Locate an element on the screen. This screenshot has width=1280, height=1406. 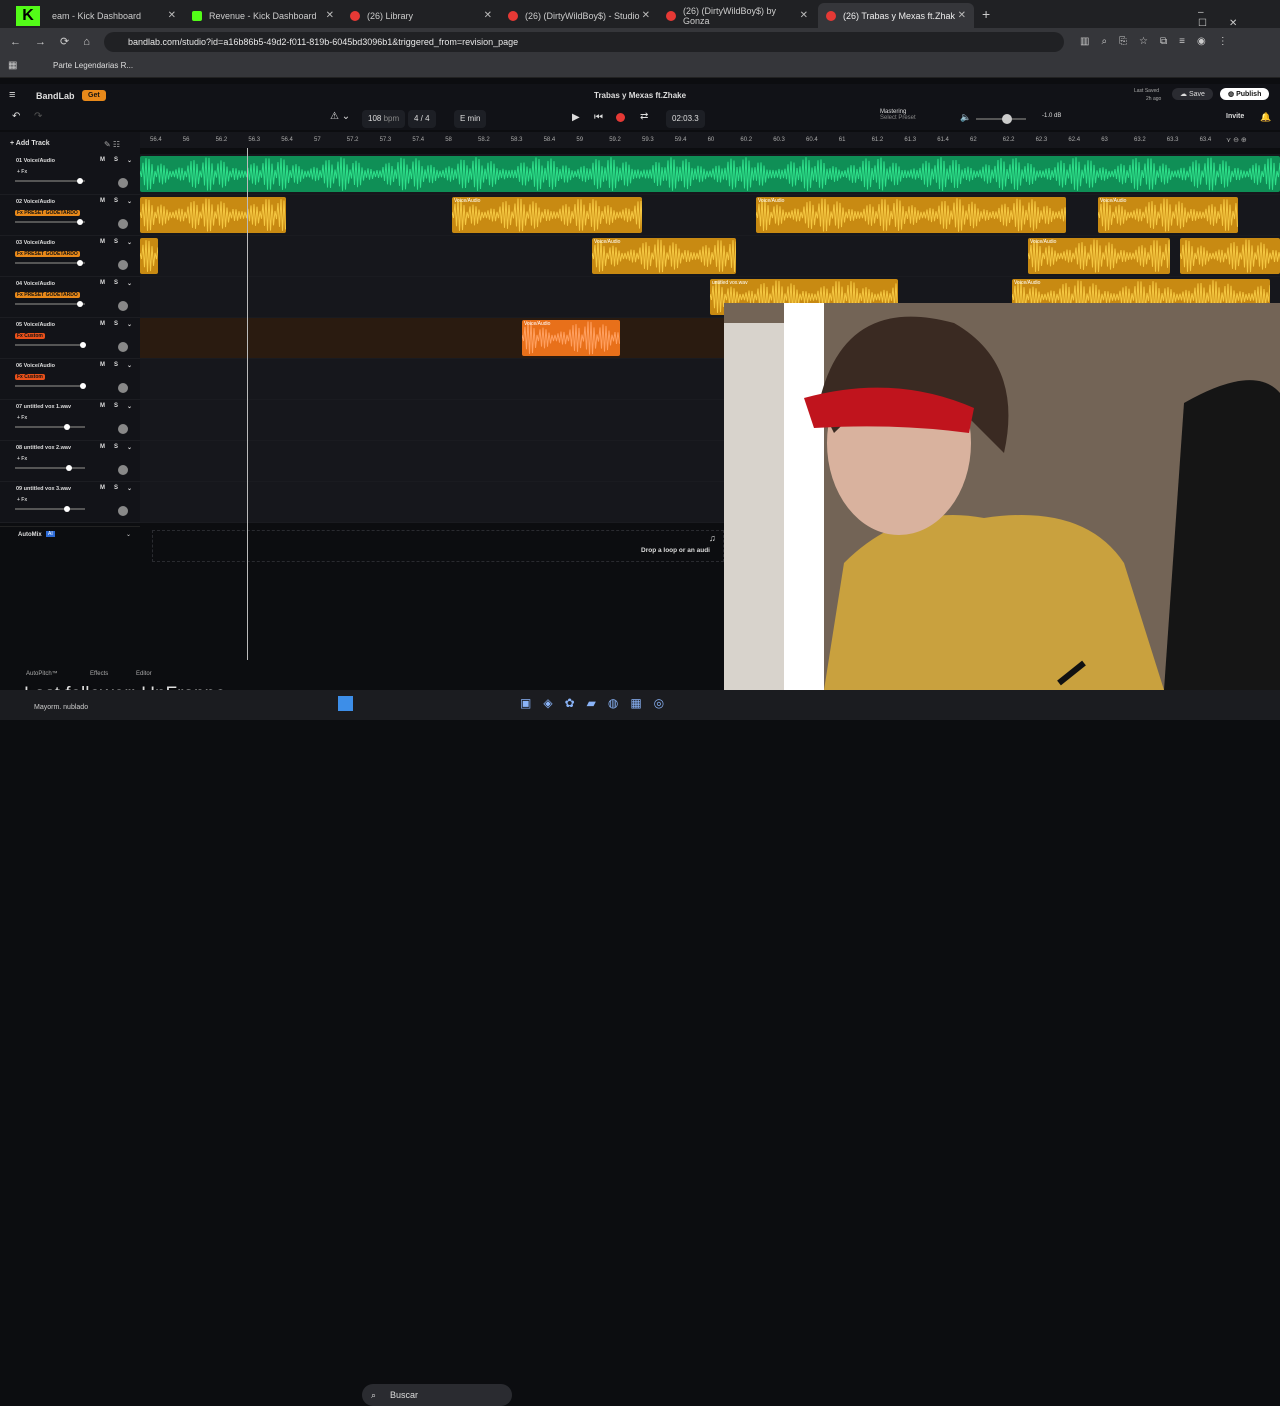
track-name: 09 untitled vox 3.wav is located at coordinates (43, 489).